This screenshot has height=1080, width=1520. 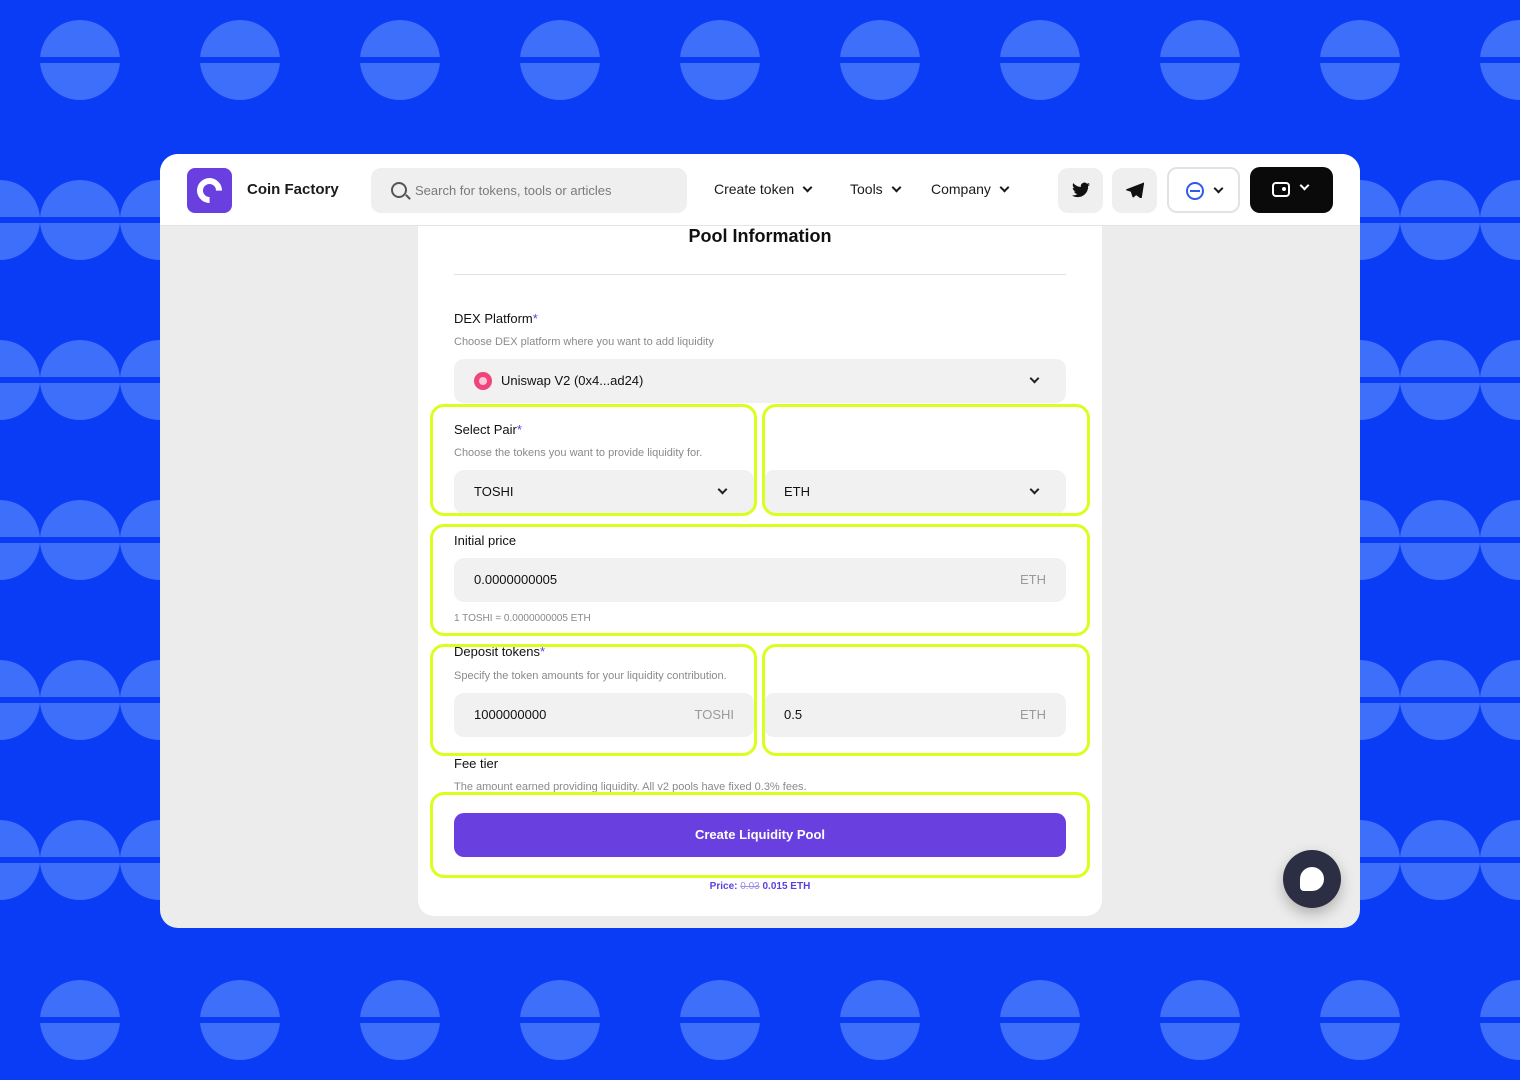 I want to click on wallet-button, so click(x=1291, y=190).